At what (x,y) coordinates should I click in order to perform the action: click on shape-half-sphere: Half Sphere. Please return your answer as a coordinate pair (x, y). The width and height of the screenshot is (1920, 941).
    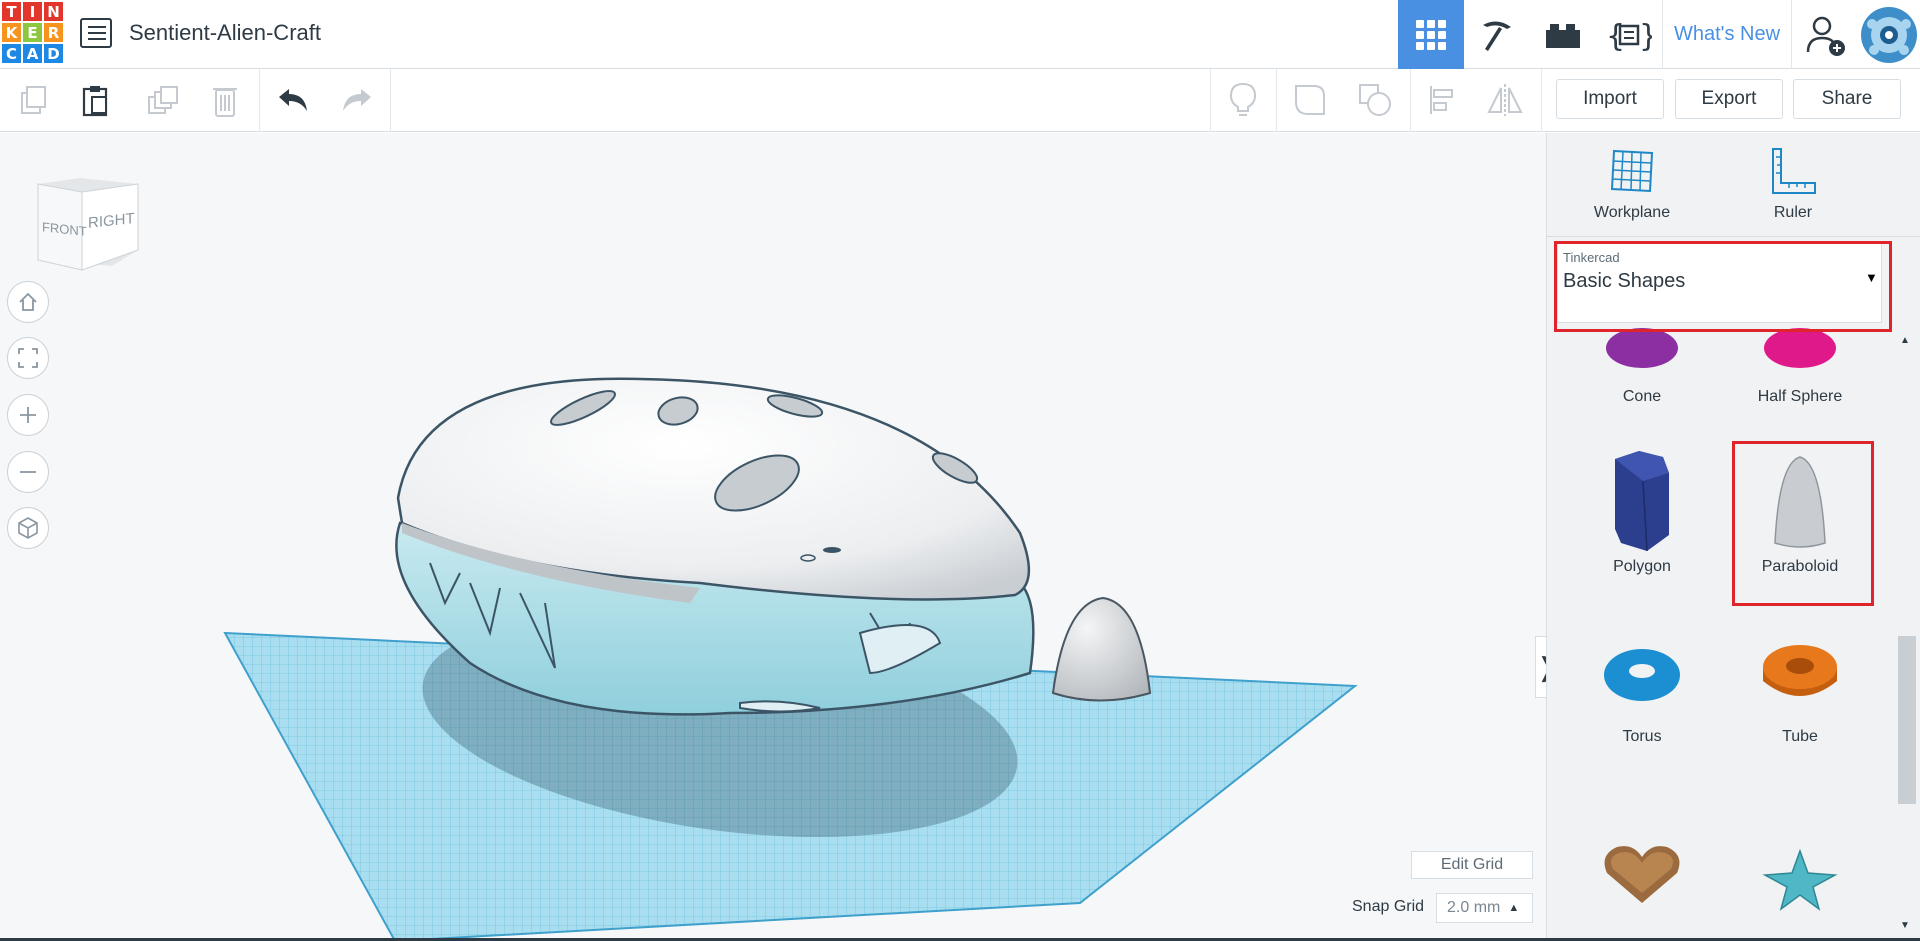
    Looking at the image, I should click on (1800, 364).